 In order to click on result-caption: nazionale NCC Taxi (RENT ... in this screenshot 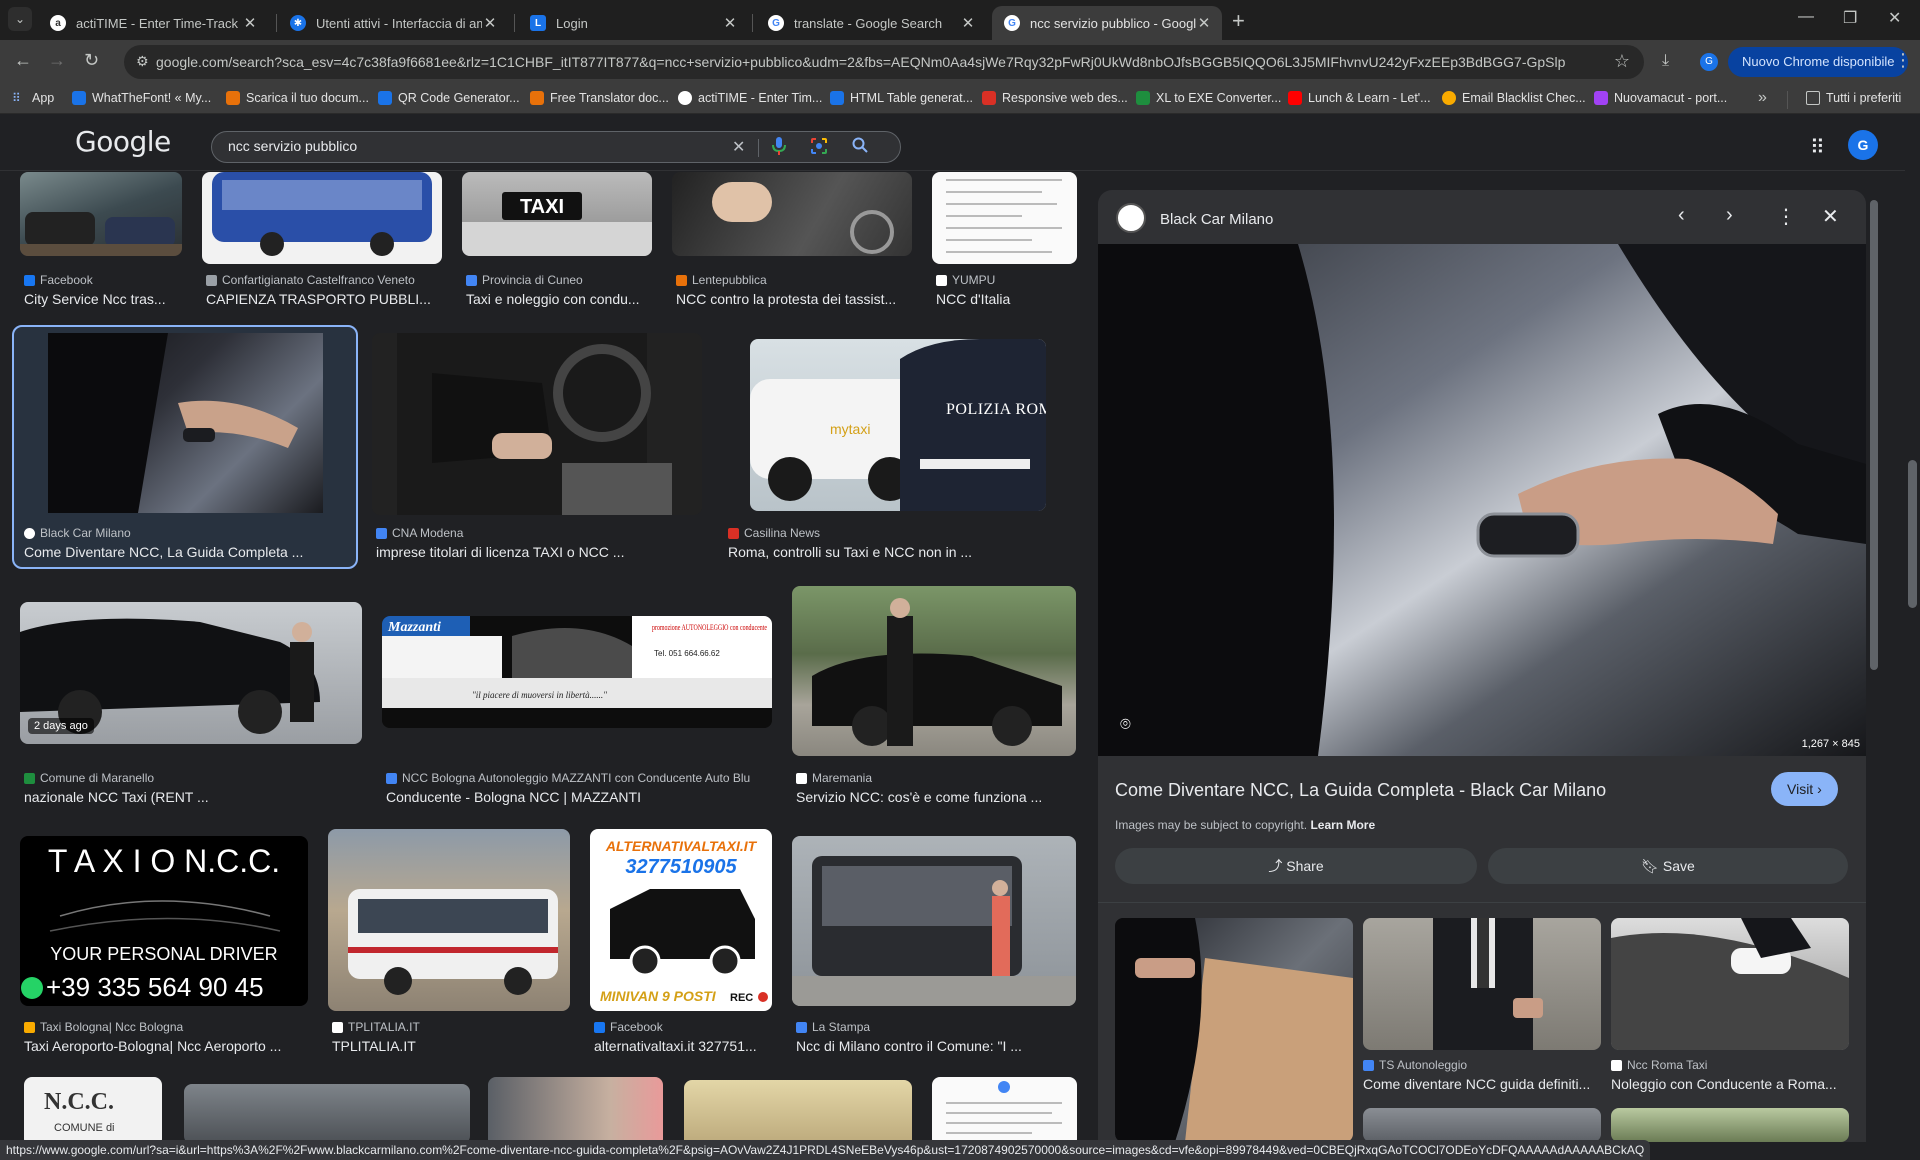, I will do `click(194, 797)`.